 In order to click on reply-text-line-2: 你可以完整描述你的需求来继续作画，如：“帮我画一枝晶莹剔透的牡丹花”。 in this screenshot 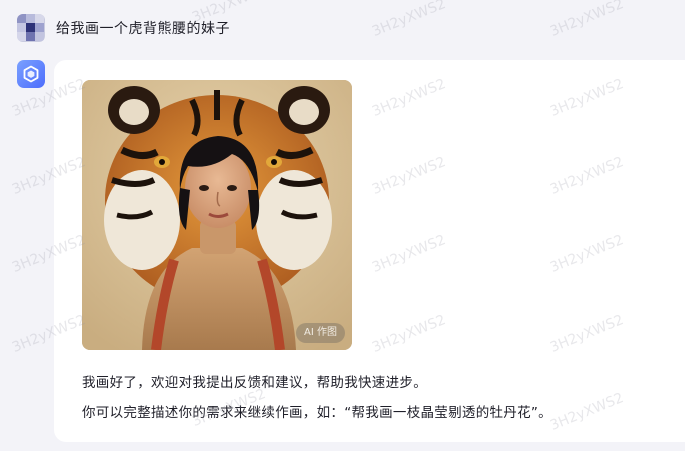, I will do `click(317, 413)`.